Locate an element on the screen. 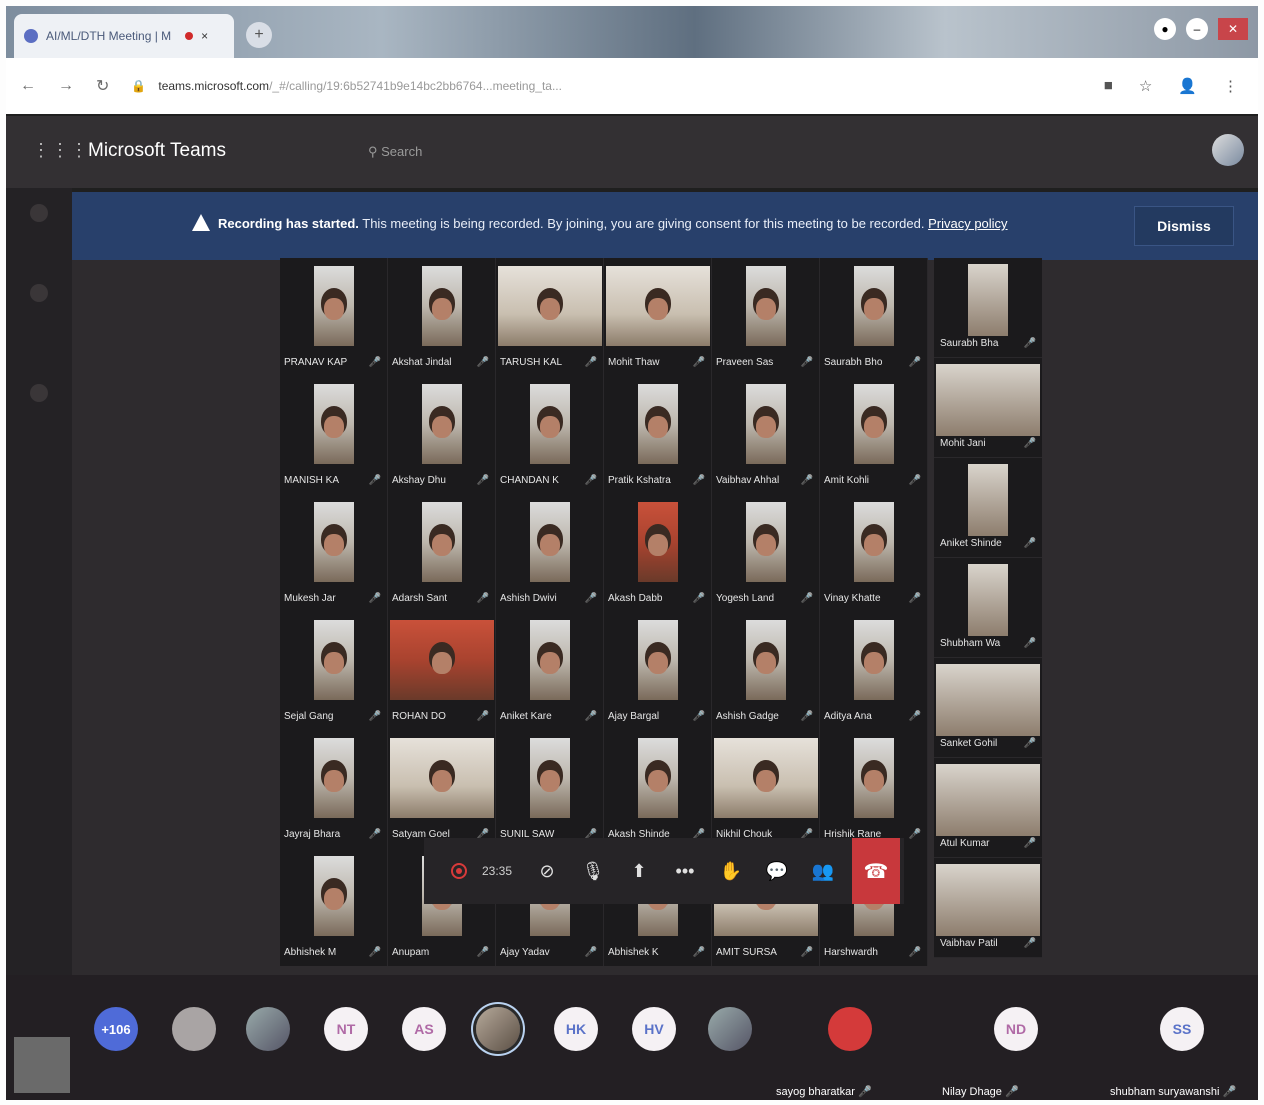 The width and height of the screenshot is (1264, 1105). more-participants-badge: +106 is located at coordinates (116, 1029).